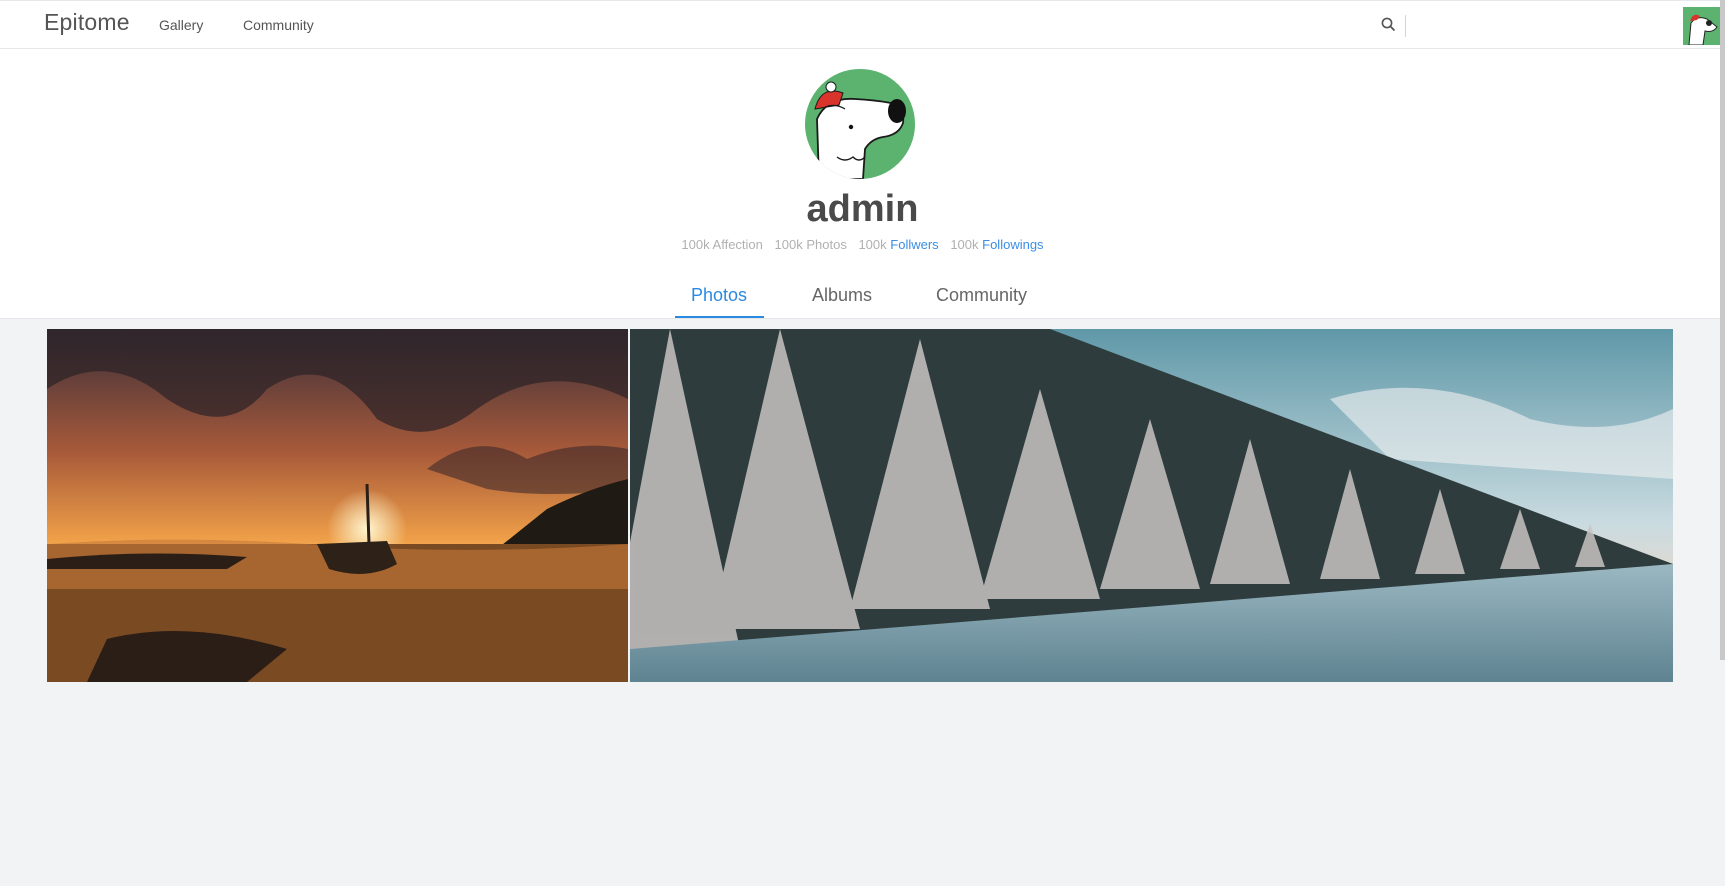 Image resolution: width=1725 pixels, height=886 pixels. What do you see at coordinates (181, 25) in the screenshot?
I see `nav-gallery: Gallery` at bounding box center [181, 25].